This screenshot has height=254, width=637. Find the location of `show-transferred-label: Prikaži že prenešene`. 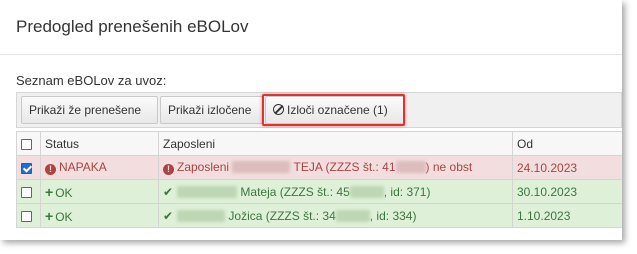

show-transferred-label: Prikaži že prenešene is located at coordinates (85, 110).